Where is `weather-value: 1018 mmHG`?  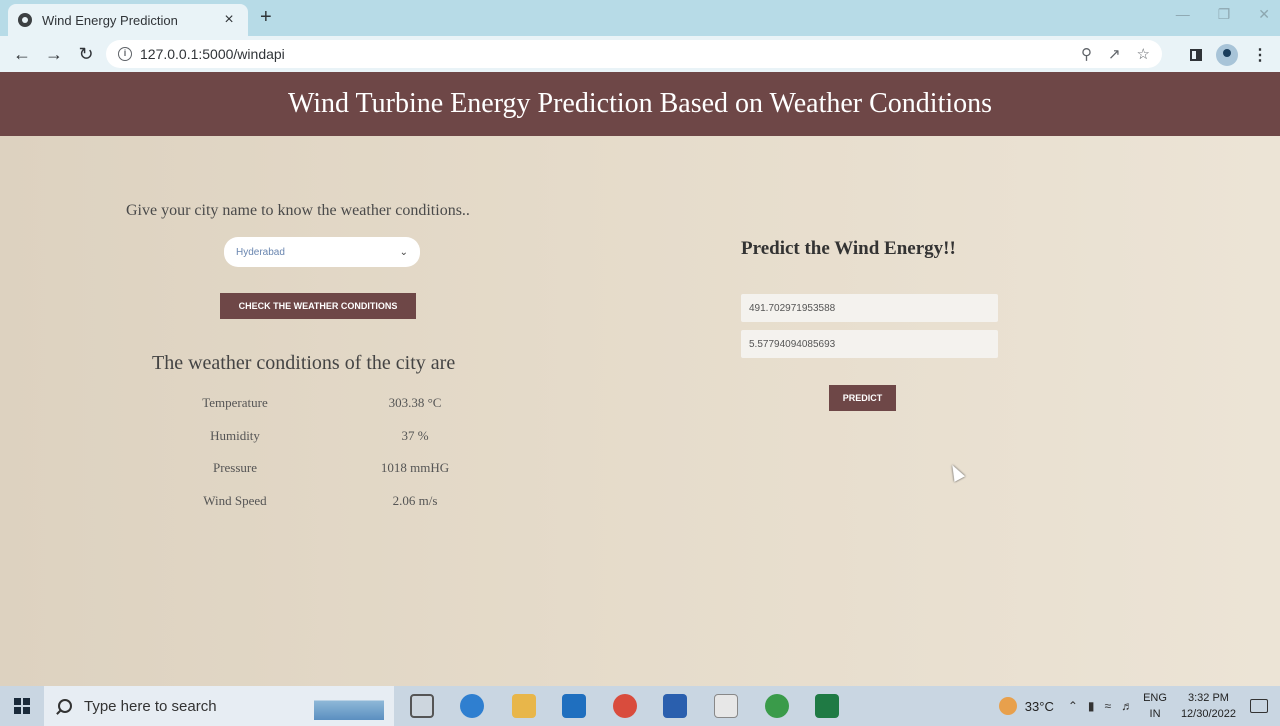
weather-value: 1018 mmHG is located at coordinates (415, 467).